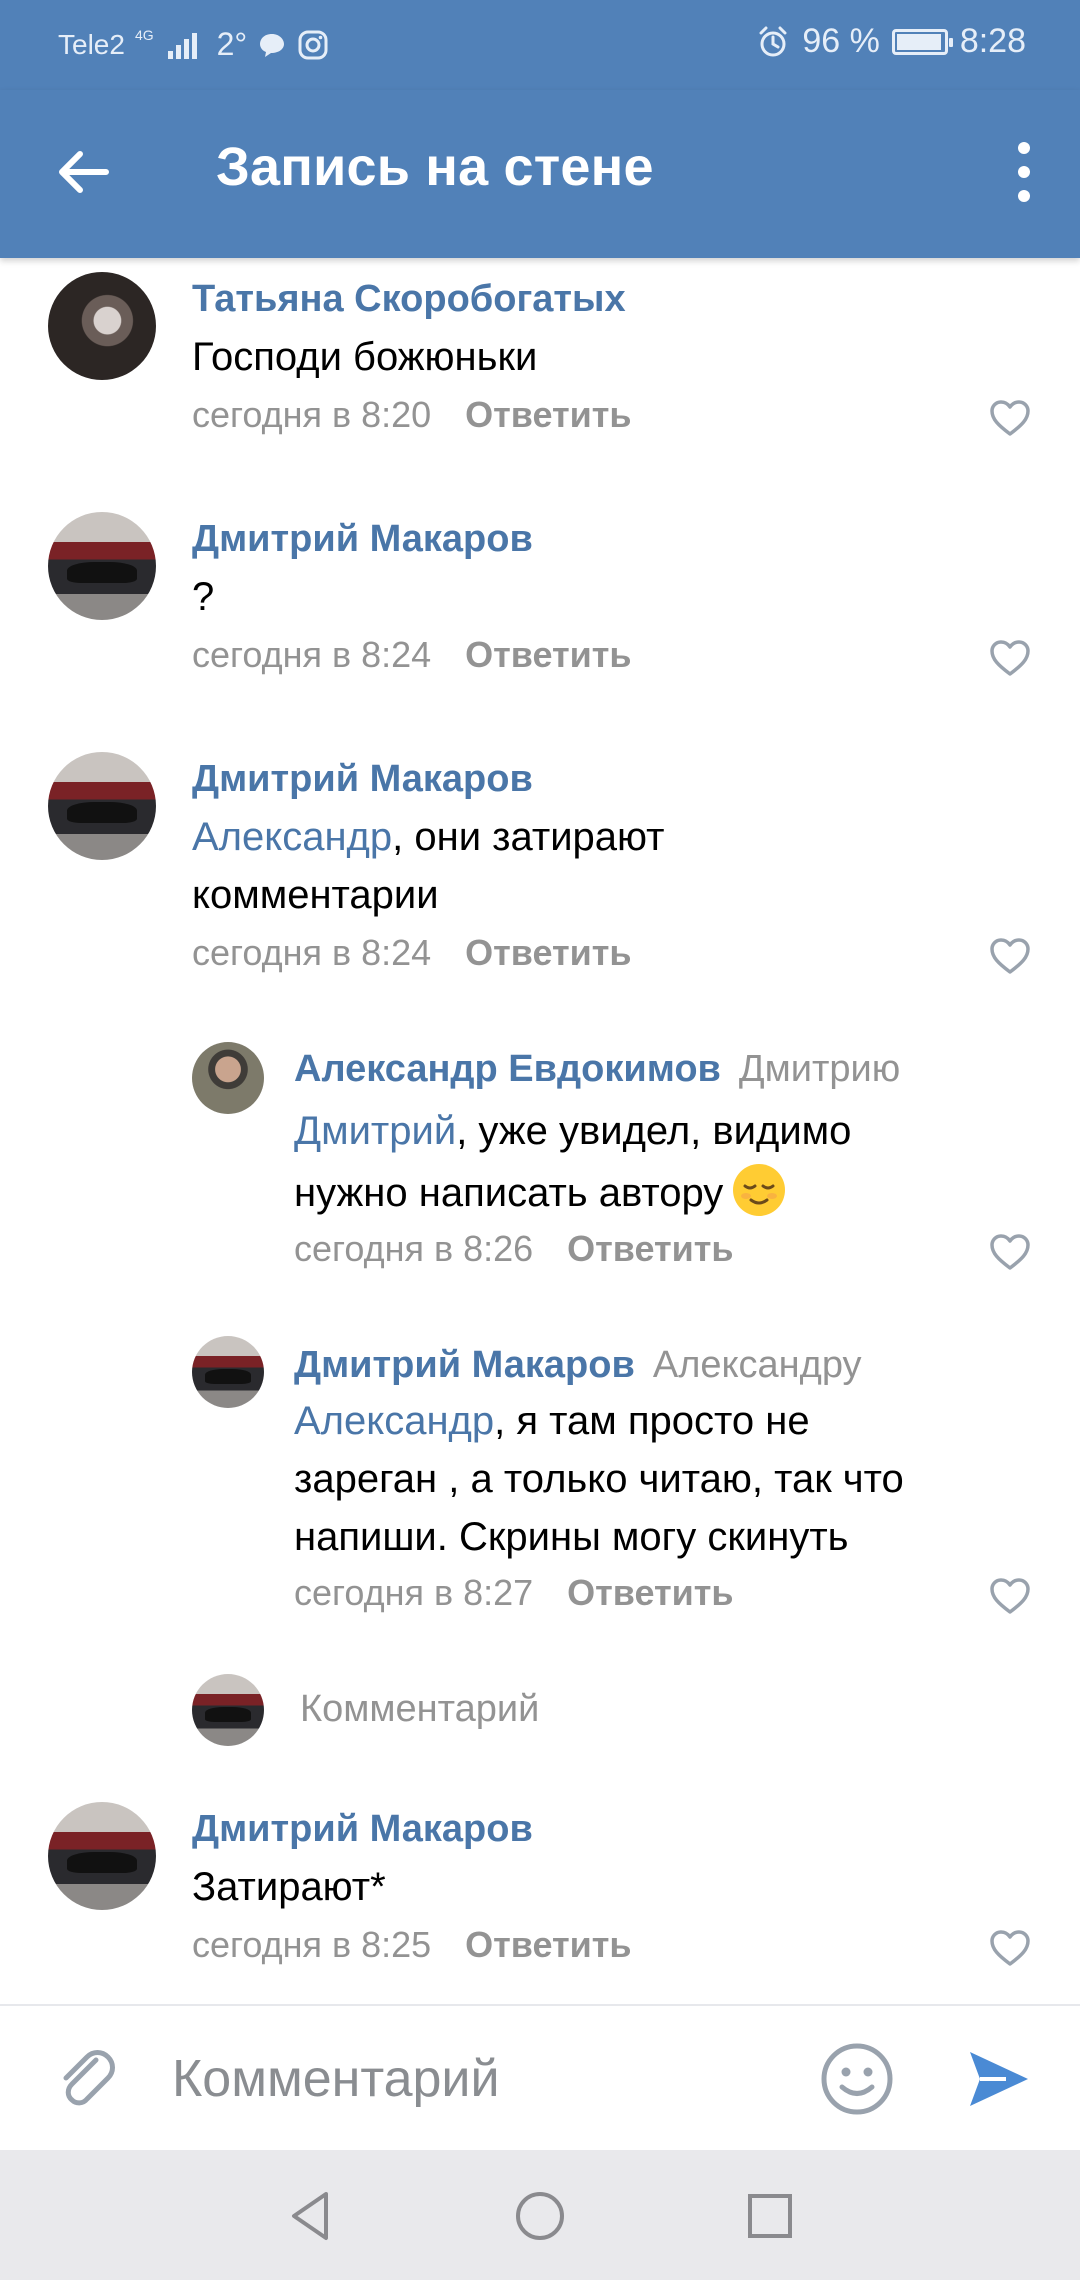 Image resolution: width=1080 pixels, height=2280 pixels. What do you see at coordinates (999, 2079) in the screenshot?
I see `send-icon` at bounding box center [999, 2079].